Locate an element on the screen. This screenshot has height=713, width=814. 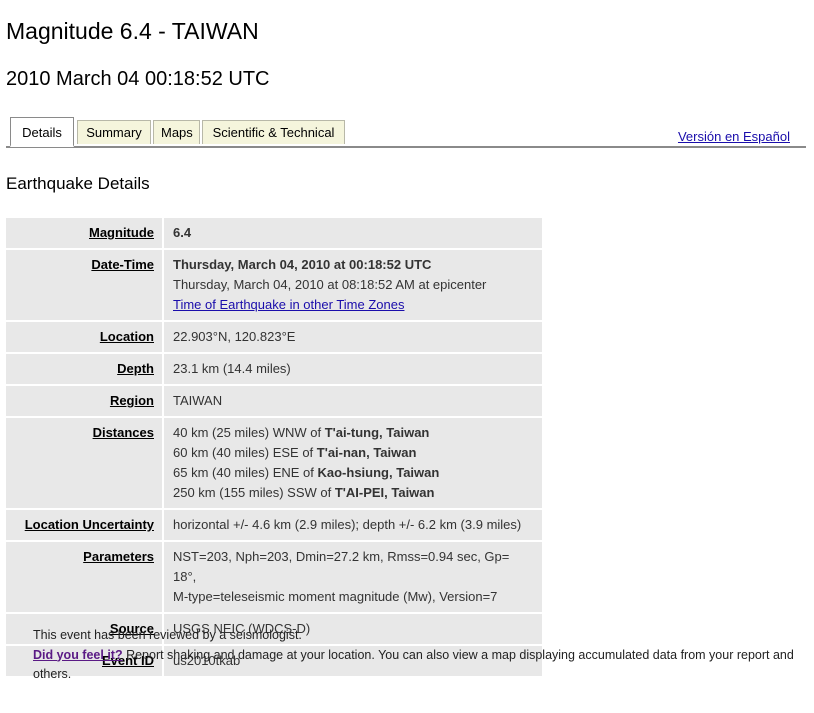
page-title: Magnitude 6.4 - TAIWAN is located at coordinates (132, 31).